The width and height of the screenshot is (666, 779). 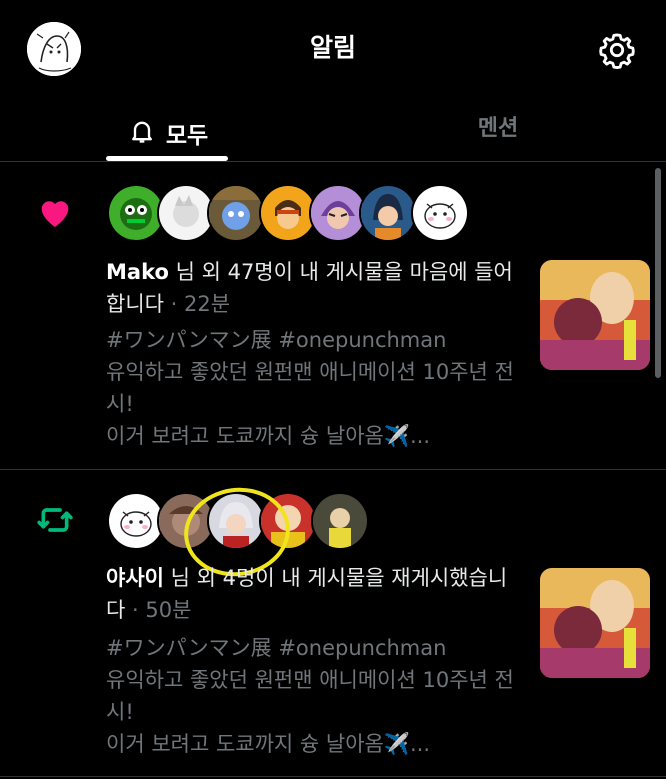 What do you see at coordinates (55, 520) in the screenshot?
I see `repost-icon` at bounding box center [55, 520].